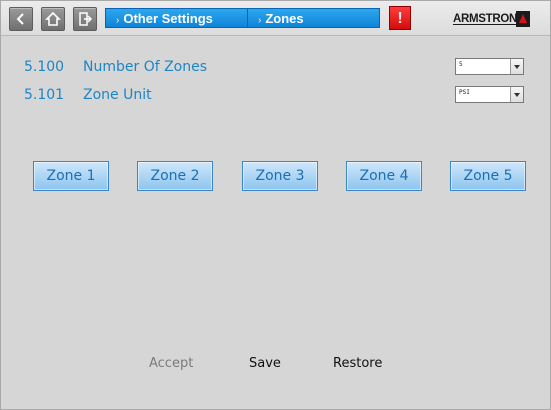 The width and height of the screenshot is (551, 410). Describe the element at coordinates (44, 95) in the screenshot. I see `param-id-zone-unit: 5.101` at that location.